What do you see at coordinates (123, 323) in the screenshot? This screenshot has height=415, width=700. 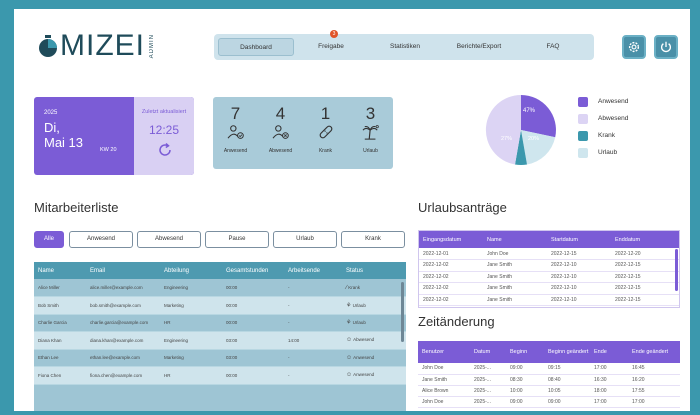 I see `cell-email: charlie.garcia@example.com` at bounding box center [123, 323].